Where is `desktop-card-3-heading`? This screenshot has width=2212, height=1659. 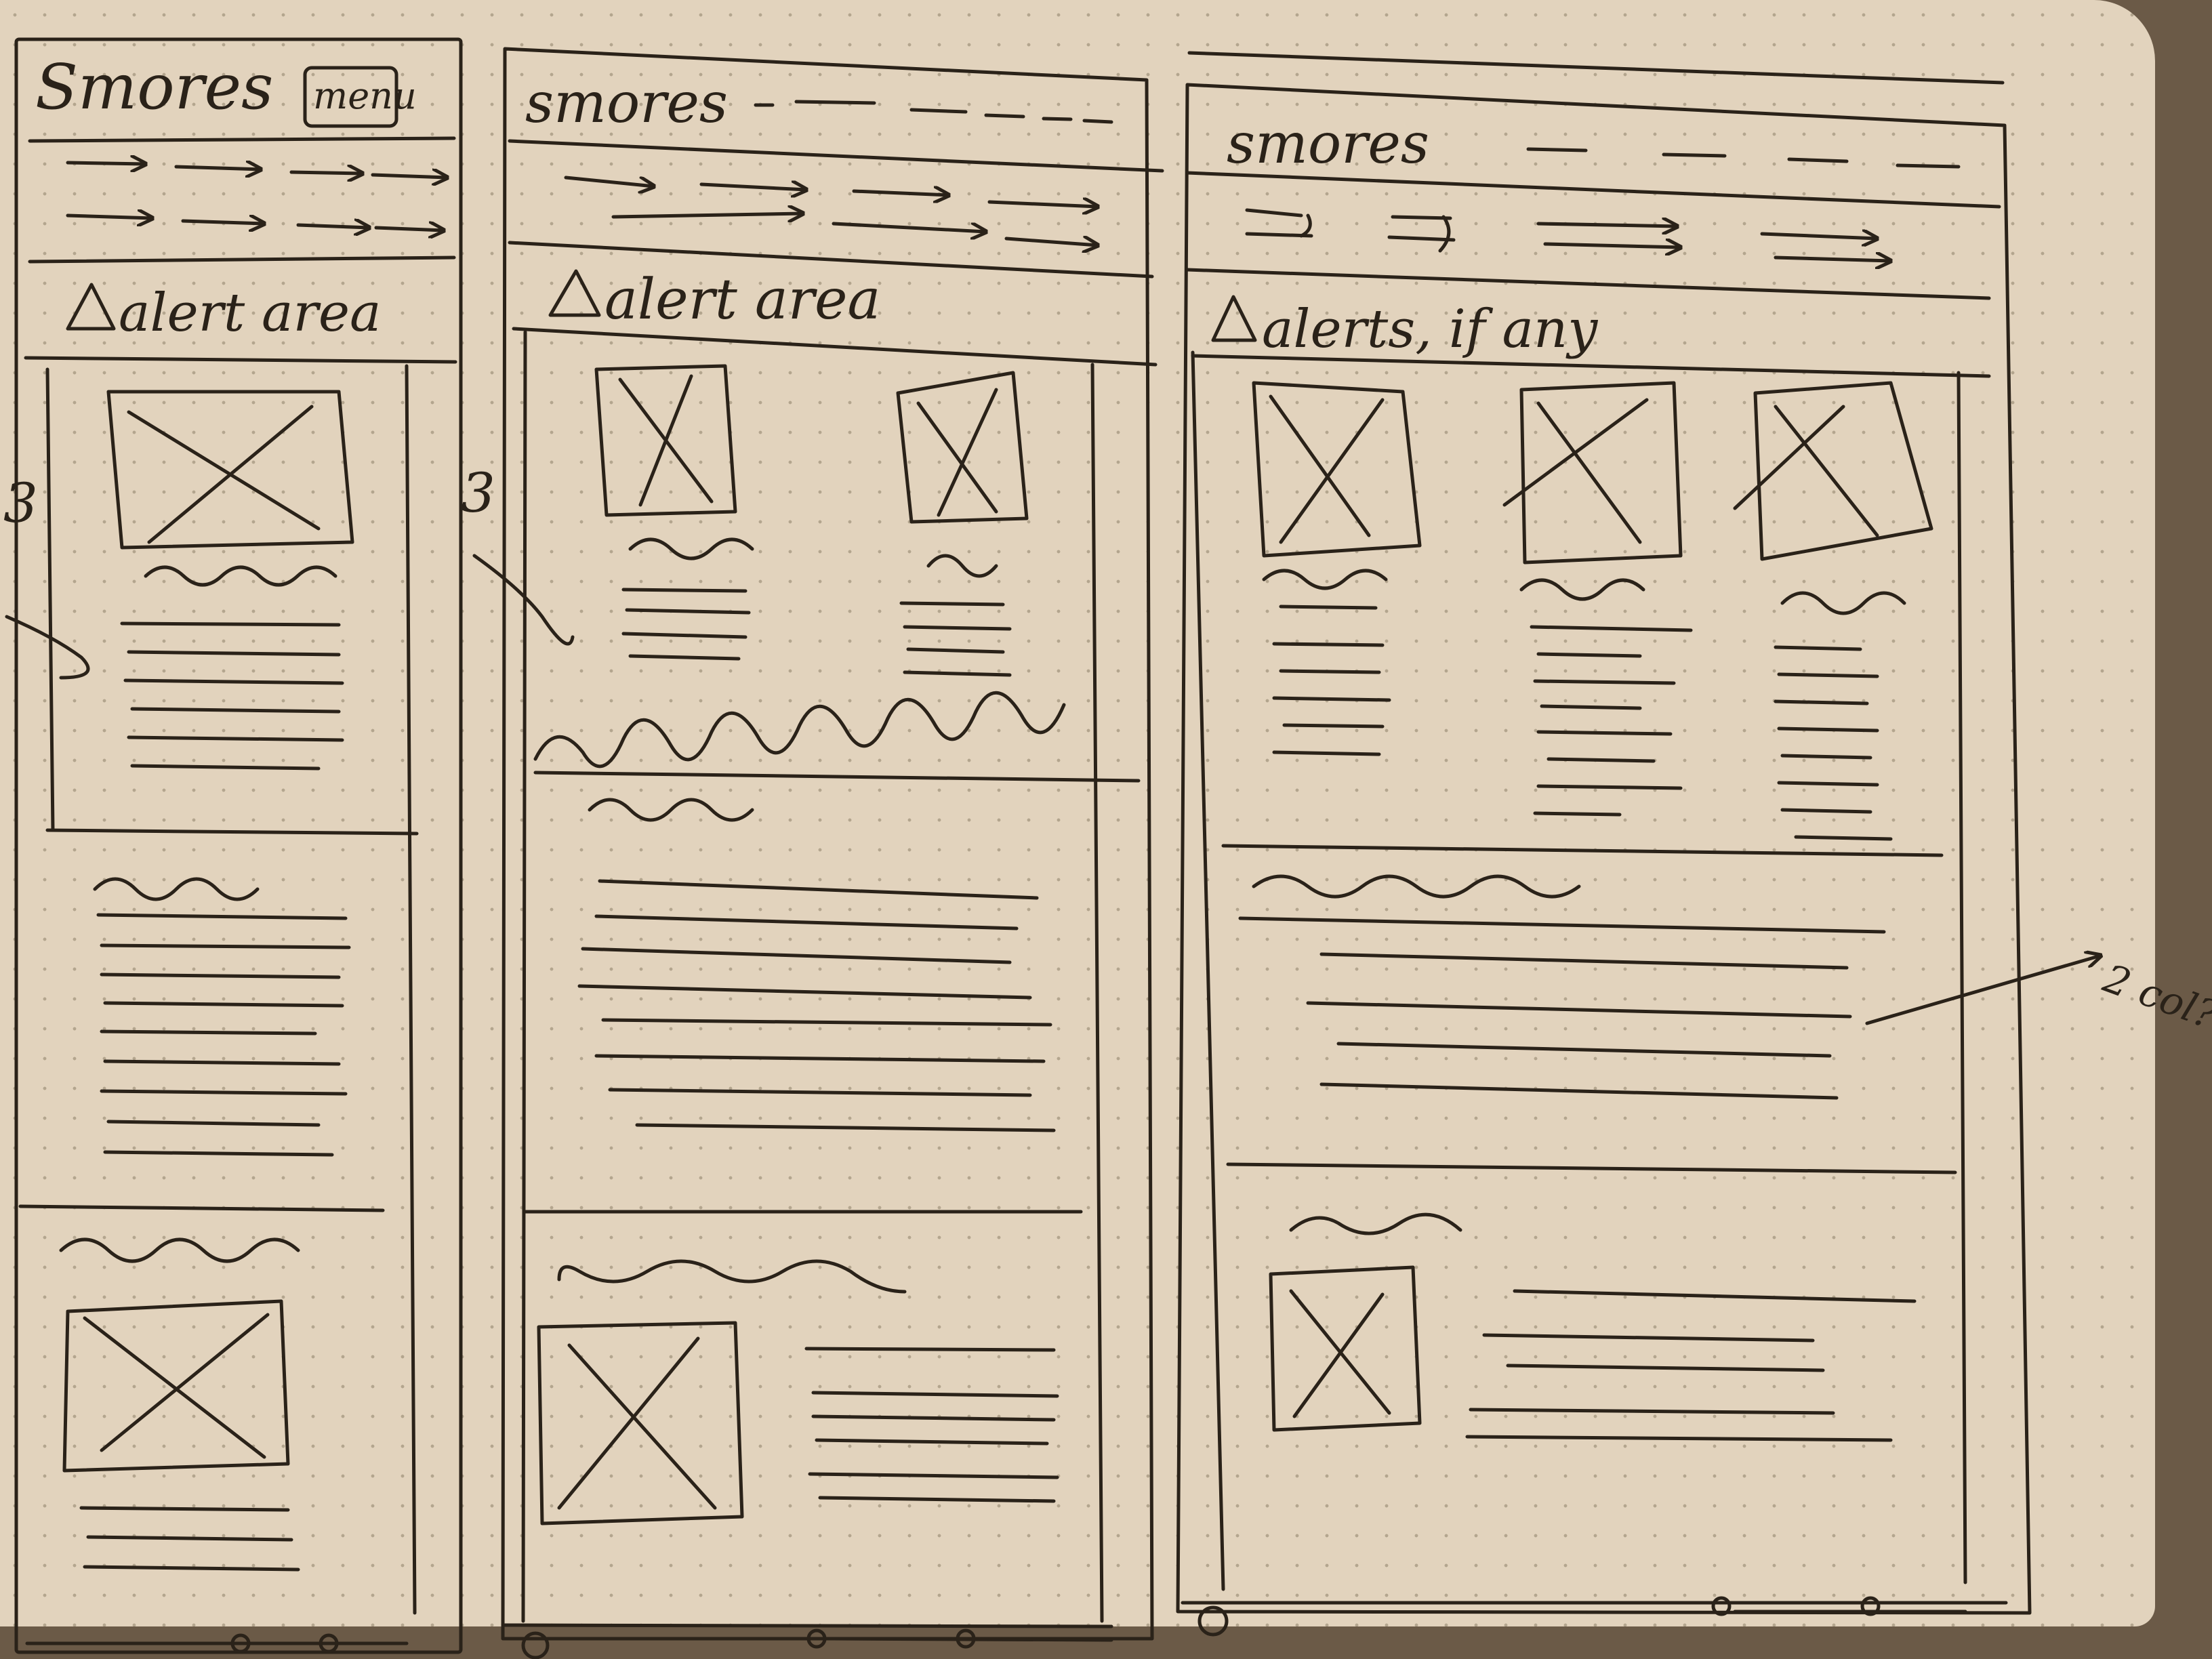 desktop-card-3-heading is located at coordinates (1843, 603).